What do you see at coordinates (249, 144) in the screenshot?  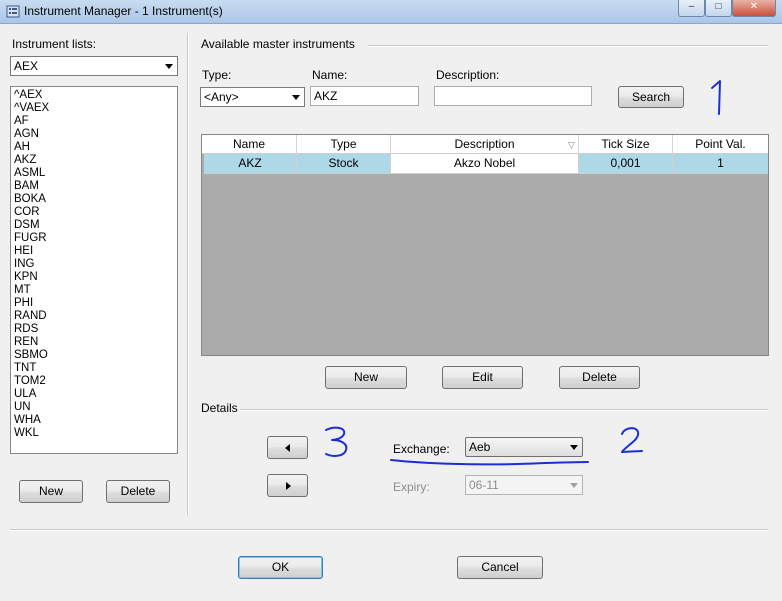 I see `column-header-name: Name` at bounding box center [249, 144].